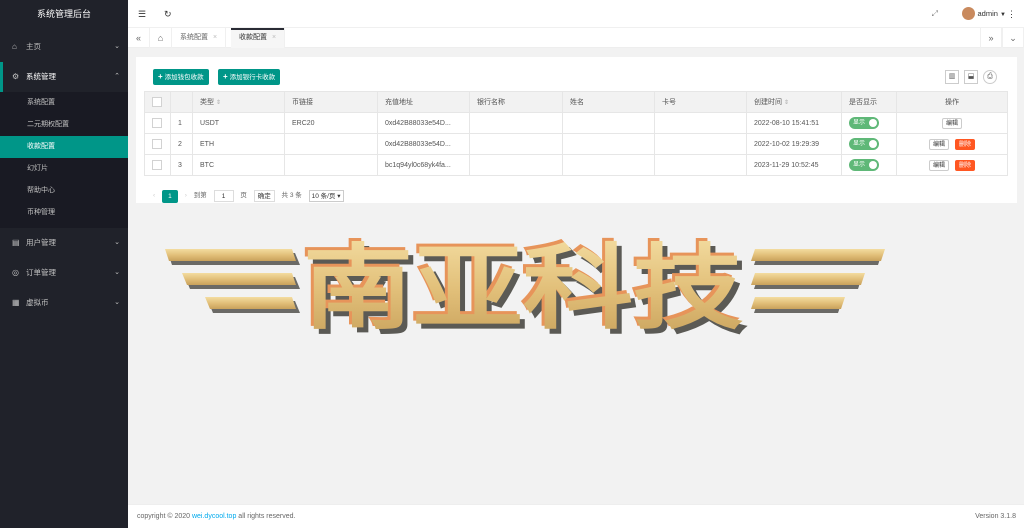 This screenshot has width=1024, height=528. Describe the element at coordinates (64, 273) in the screenshot. I see `sidebar-item-orders: ◎ 订单管理 ⌄` at that location.